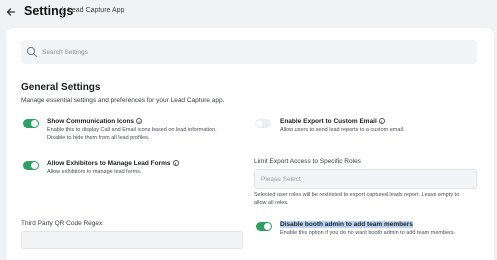 This screenshot has width=497, height=260. I want to click on help-line: allow all roles., so click(271, 202).